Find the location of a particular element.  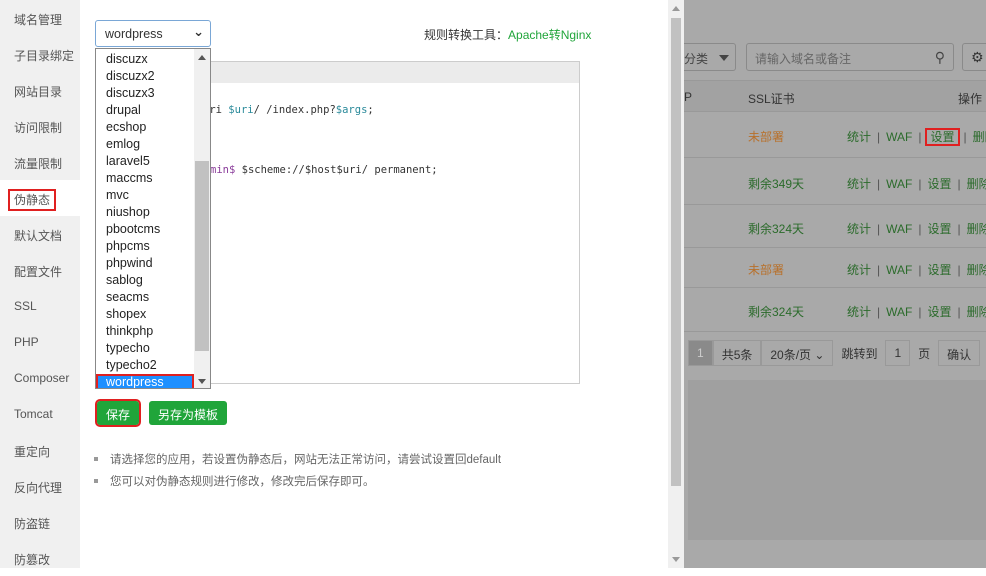

category-filter: 分类 is located at coordinates (710, 57).